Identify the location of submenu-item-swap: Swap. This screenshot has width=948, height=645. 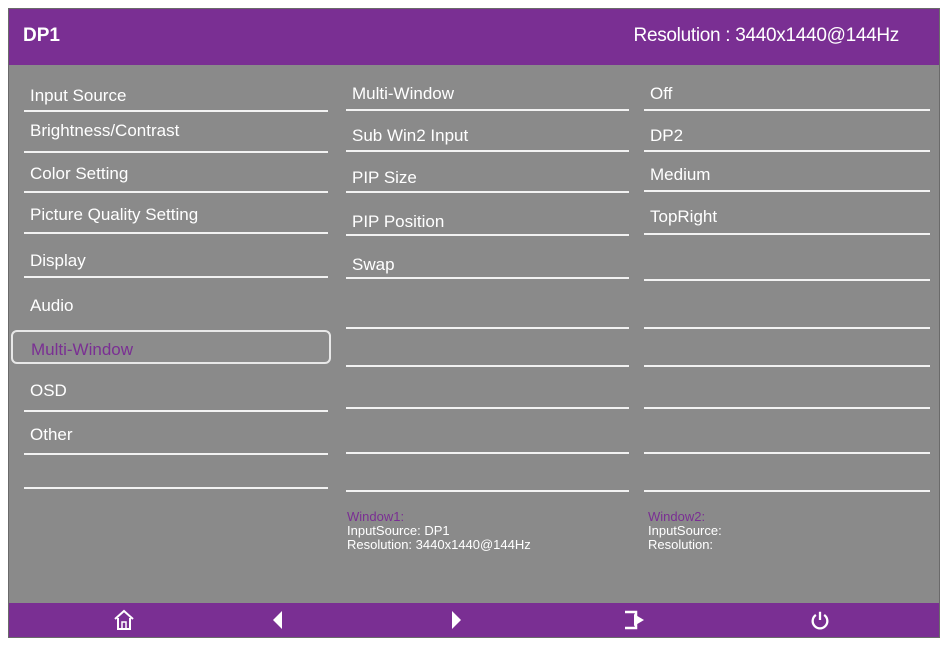
(487, 259).